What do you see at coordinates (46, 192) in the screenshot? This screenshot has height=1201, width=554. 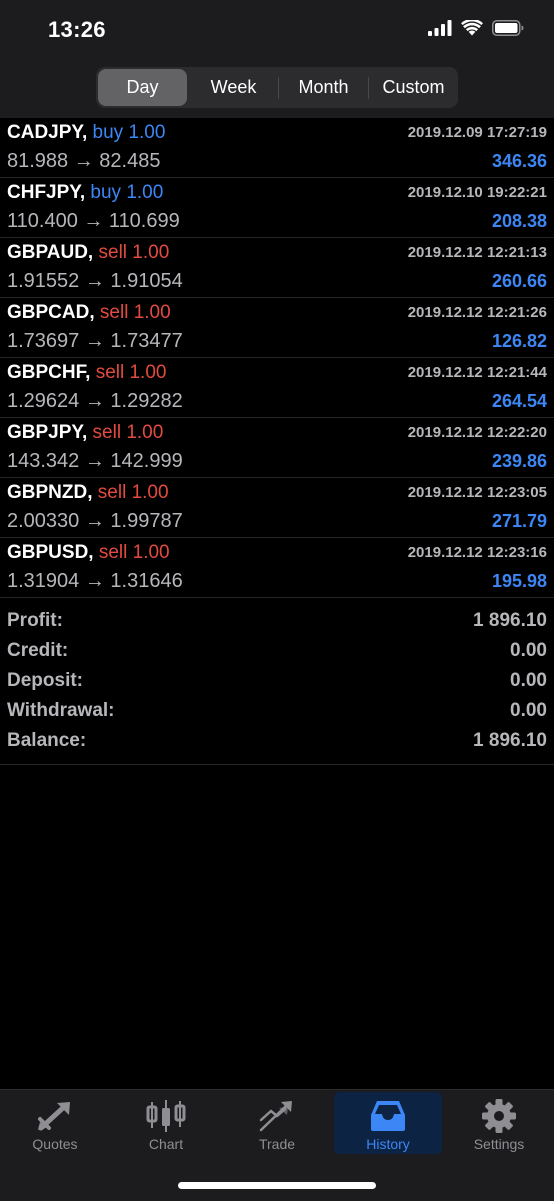 I see `deal-symbol-text: CHFJPY,` at bounding box center [46, 192].